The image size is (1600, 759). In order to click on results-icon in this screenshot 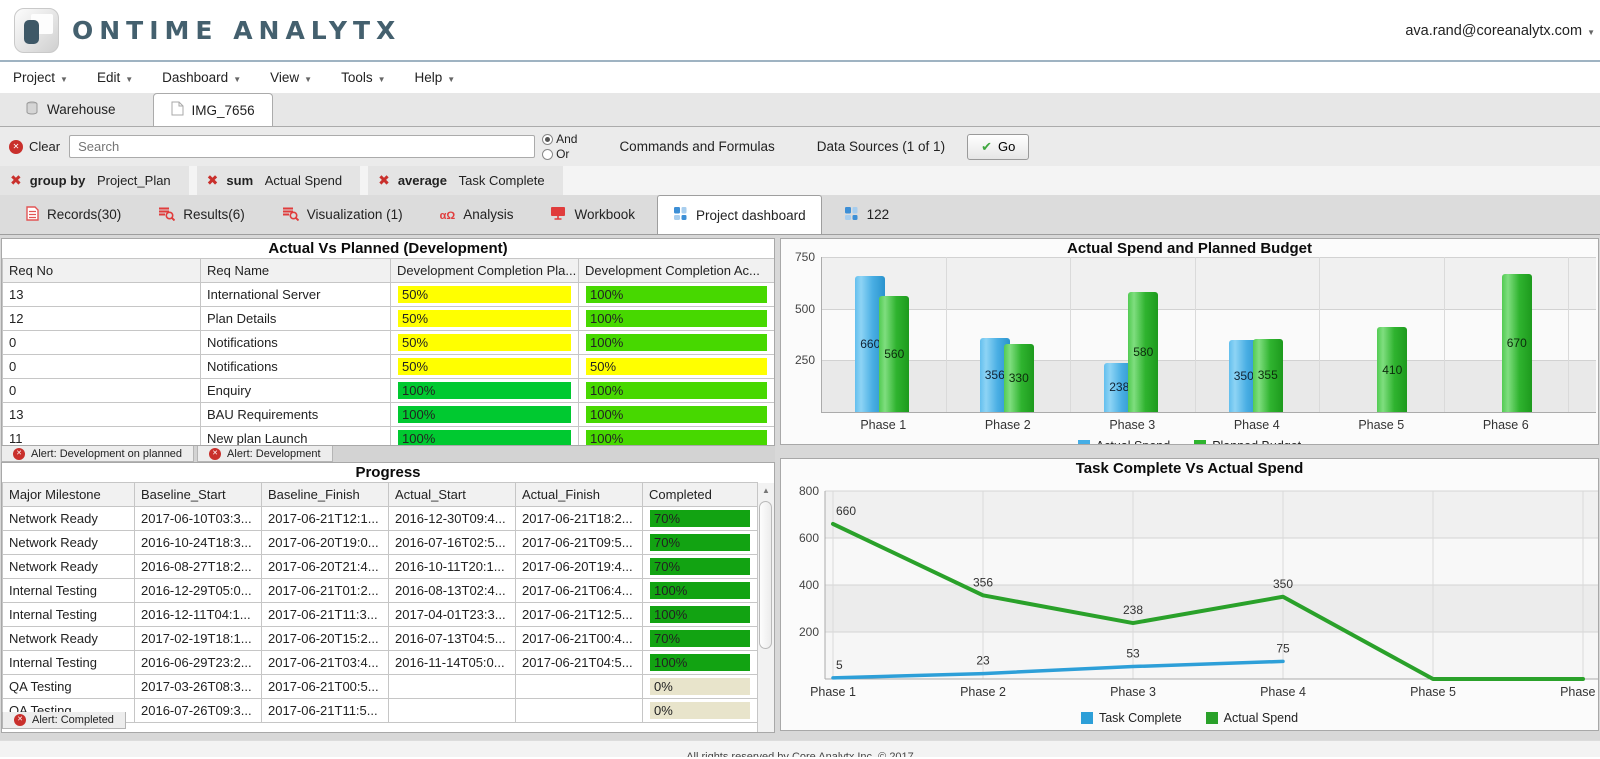, I will do `click(167, 215)`.